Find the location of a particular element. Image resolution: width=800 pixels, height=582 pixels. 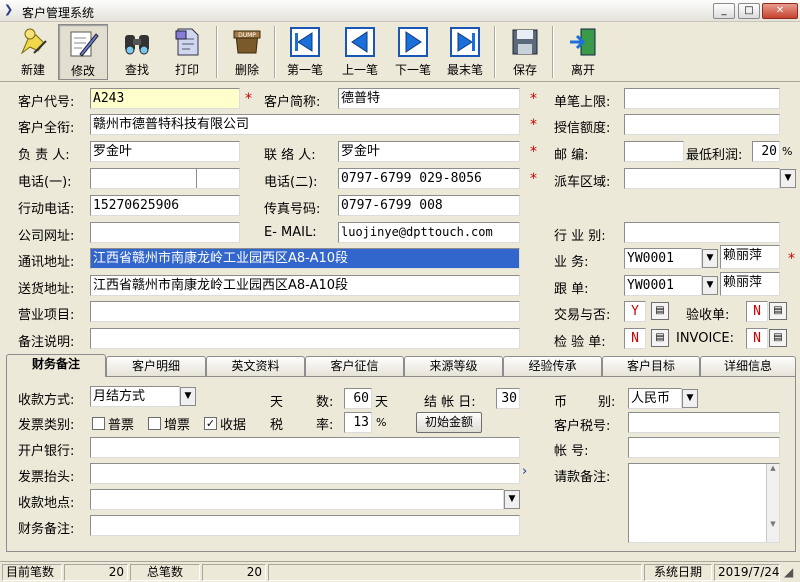

fax-field: 0797-6799 008 is located at coordinates (429, 205).